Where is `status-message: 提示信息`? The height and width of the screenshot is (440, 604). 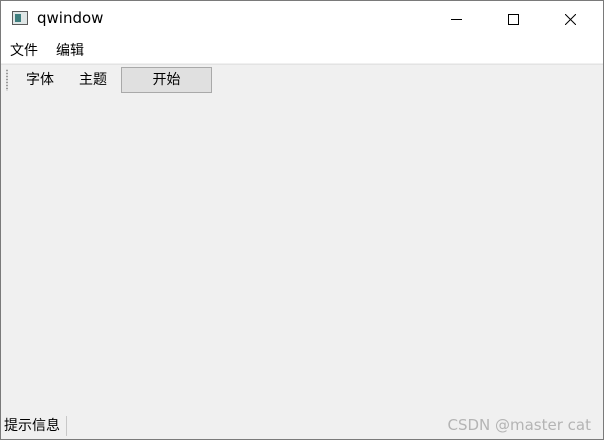
status-message: 提示信息 is located at coordinates (32, 426).